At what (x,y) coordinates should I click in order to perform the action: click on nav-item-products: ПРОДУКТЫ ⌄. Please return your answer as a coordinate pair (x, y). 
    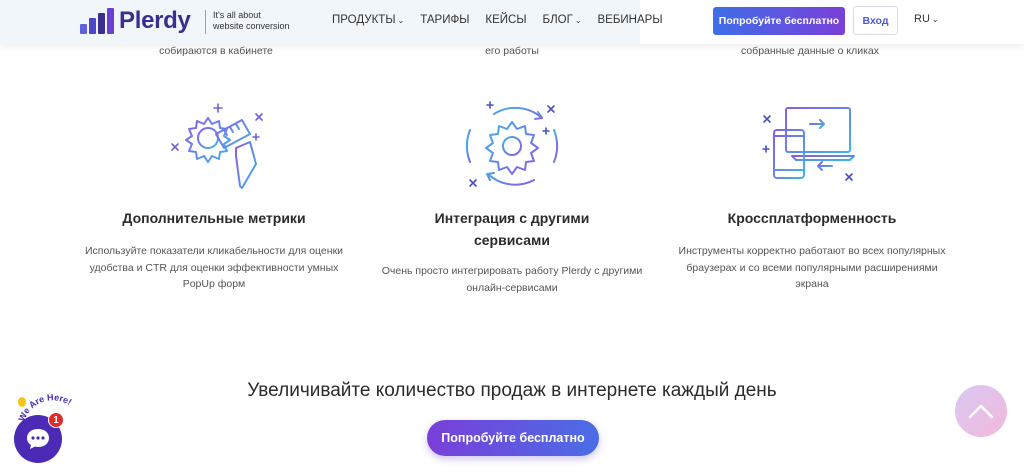
    Looking at the image, I should click on (368, 20).